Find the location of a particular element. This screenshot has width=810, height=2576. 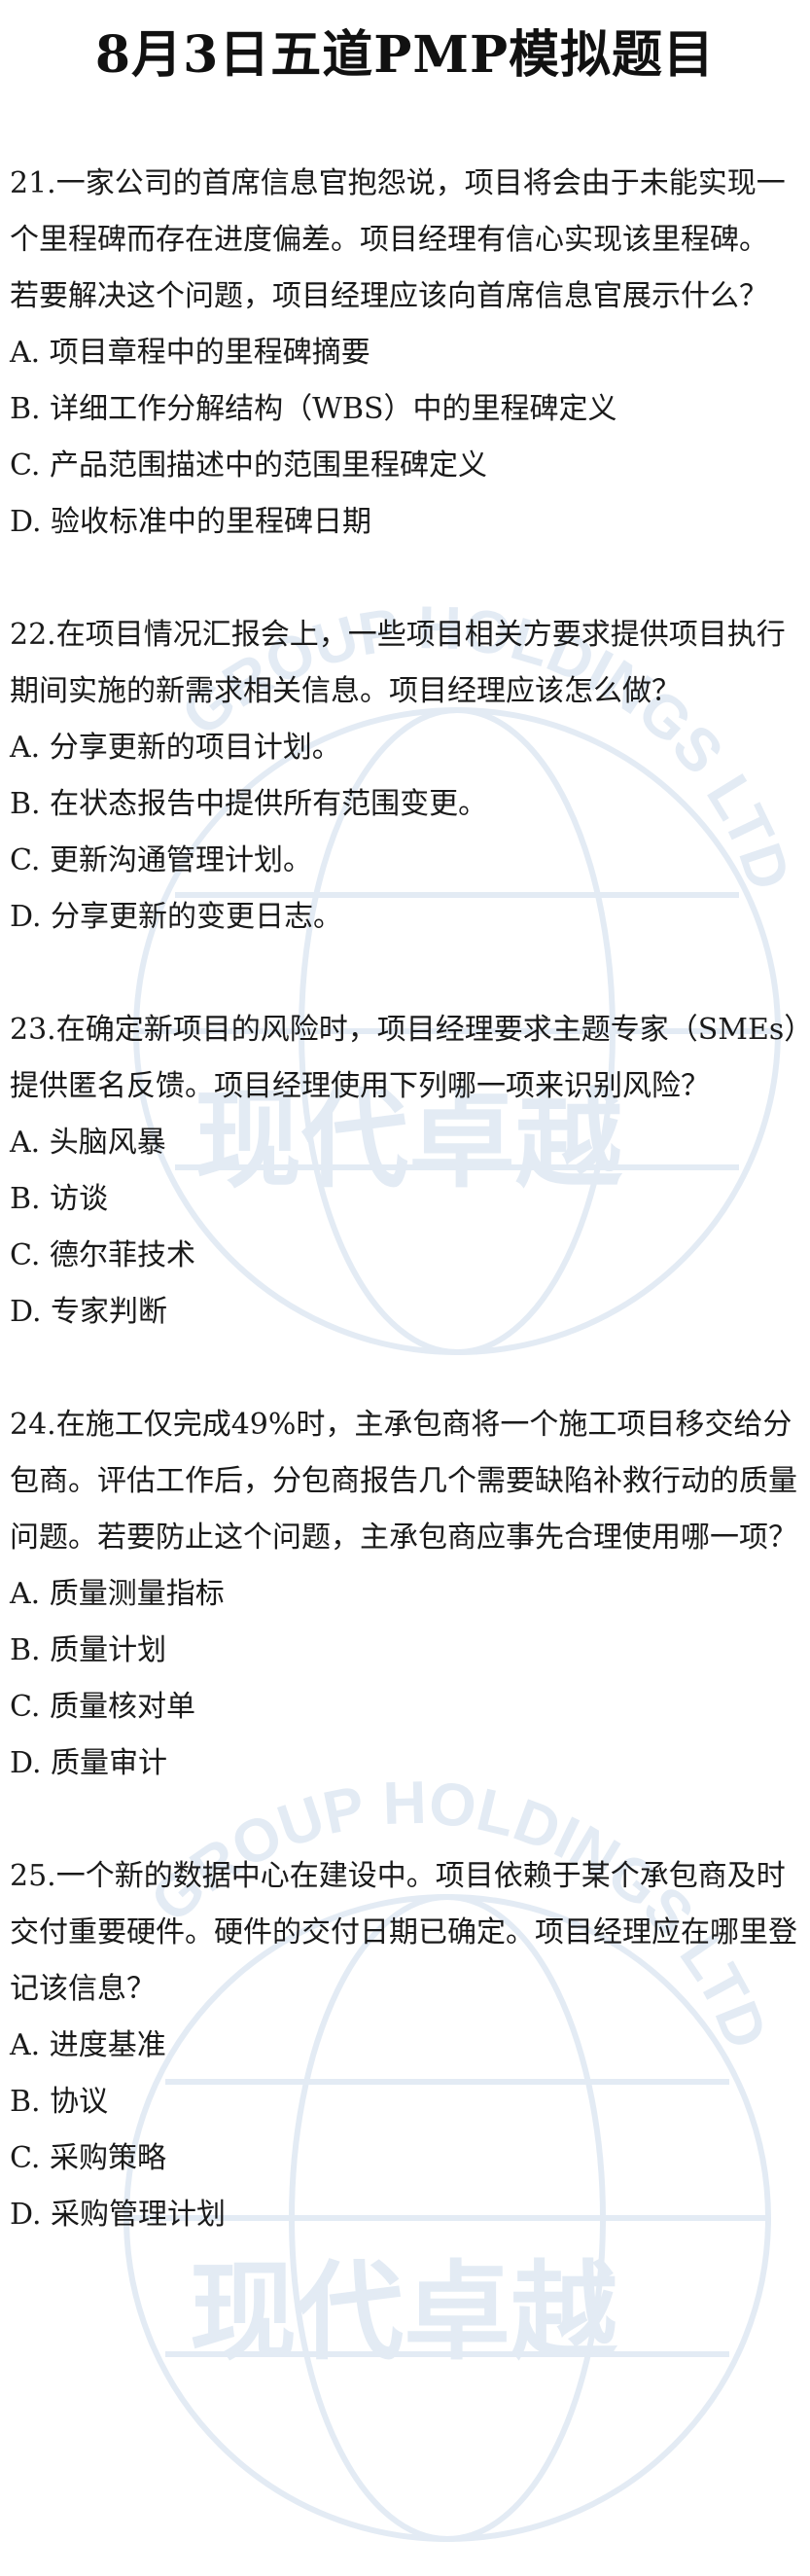

option-b: B. 在状态报告中提供所有范围变更。 is located at coordinates (249, 804).